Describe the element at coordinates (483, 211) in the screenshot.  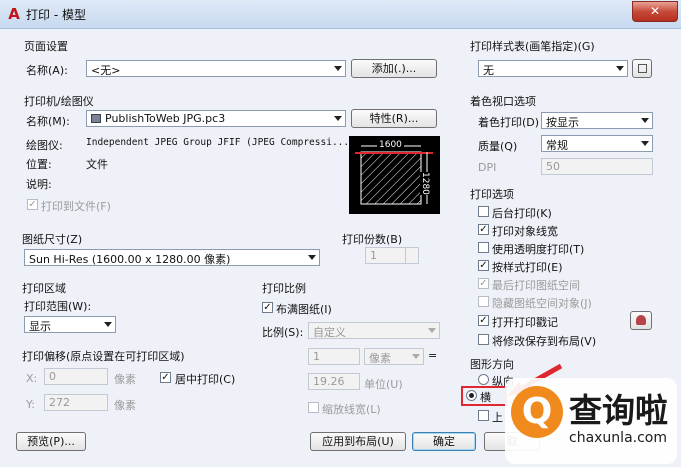
I see `background-plot-checkbox` at that location.